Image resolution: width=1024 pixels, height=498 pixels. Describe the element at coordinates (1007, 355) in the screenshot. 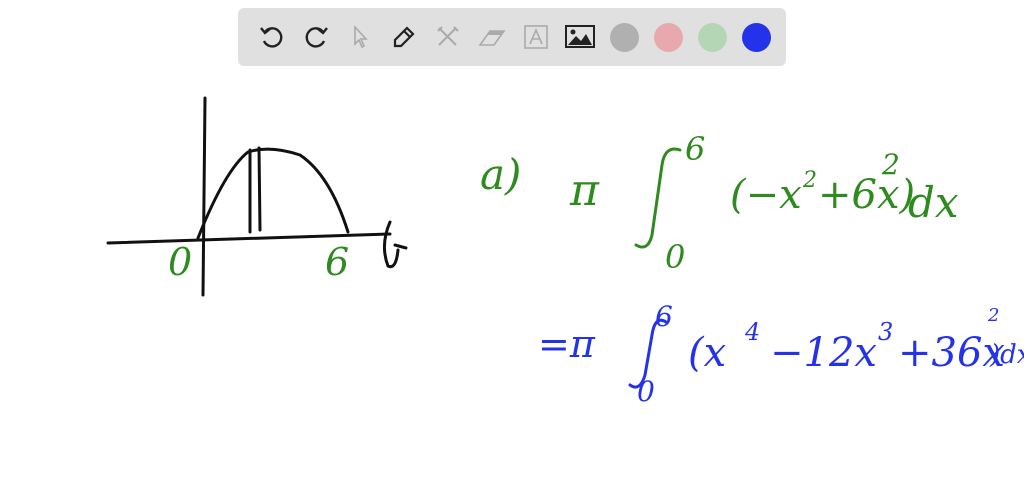

I see `close-dx: )dx` at that location.